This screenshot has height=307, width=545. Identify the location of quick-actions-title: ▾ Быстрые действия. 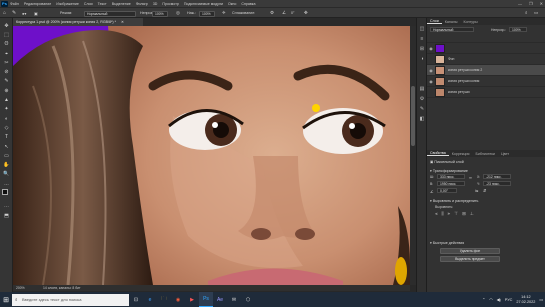
(486, 242).